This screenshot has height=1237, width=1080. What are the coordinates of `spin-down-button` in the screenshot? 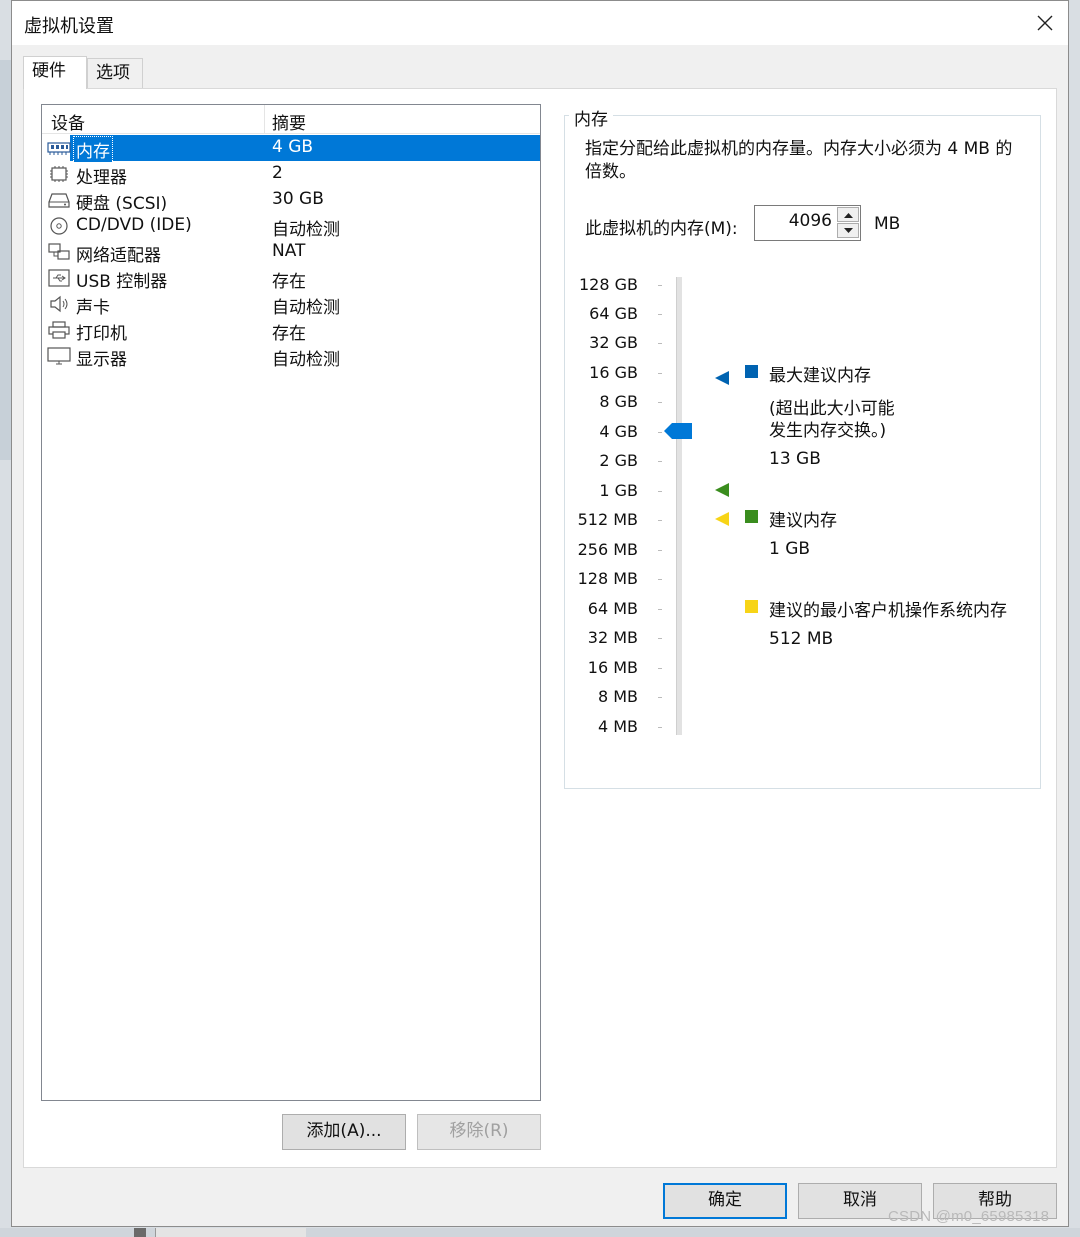 It's located at (848, 230).